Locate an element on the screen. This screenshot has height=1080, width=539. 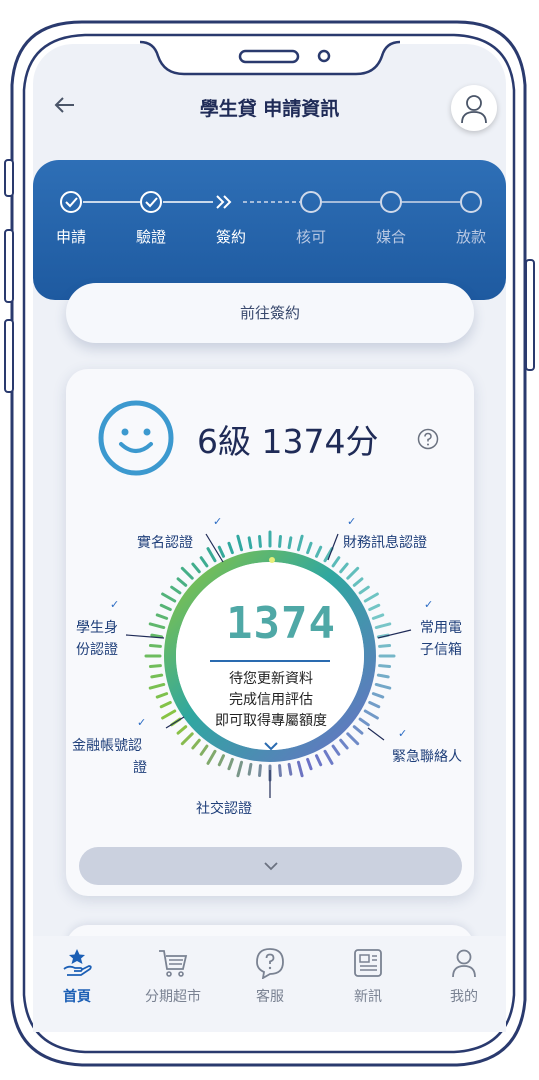
step-label: 放款 is located at coordinates (470, 237).